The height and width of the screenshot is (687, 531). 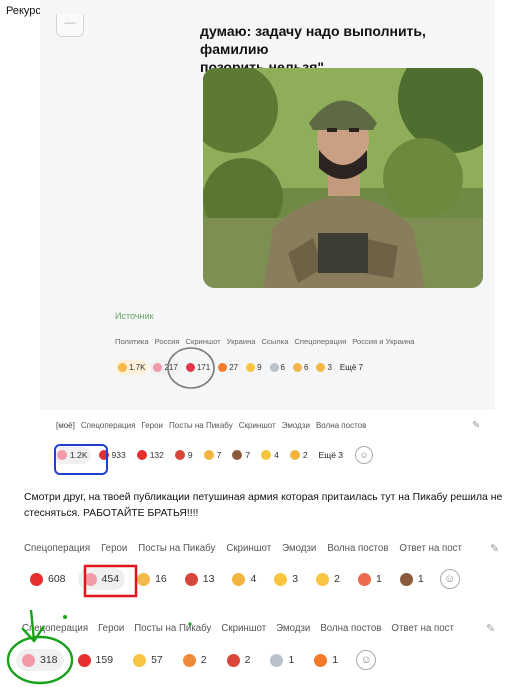 I want to click on more-reactions-button: Ещё 3, so click(x=331, y=455).